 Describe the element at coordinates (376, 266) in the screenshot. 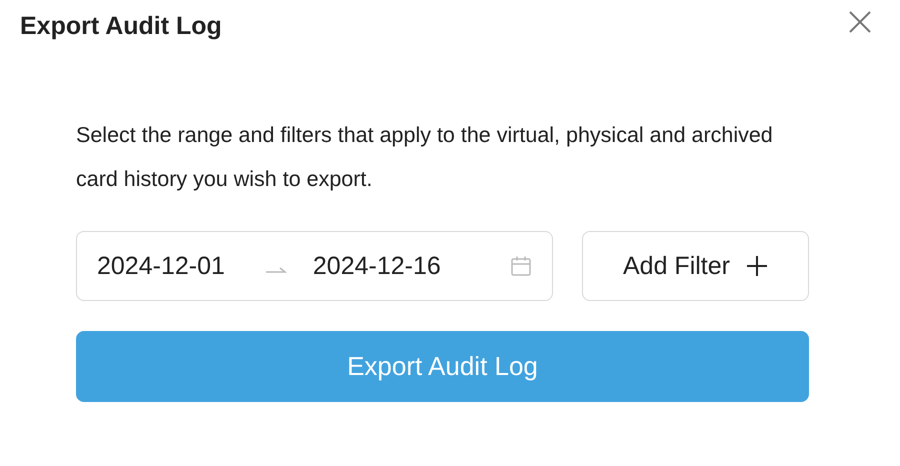

I see `end-date: 2024-12-16` at that location.